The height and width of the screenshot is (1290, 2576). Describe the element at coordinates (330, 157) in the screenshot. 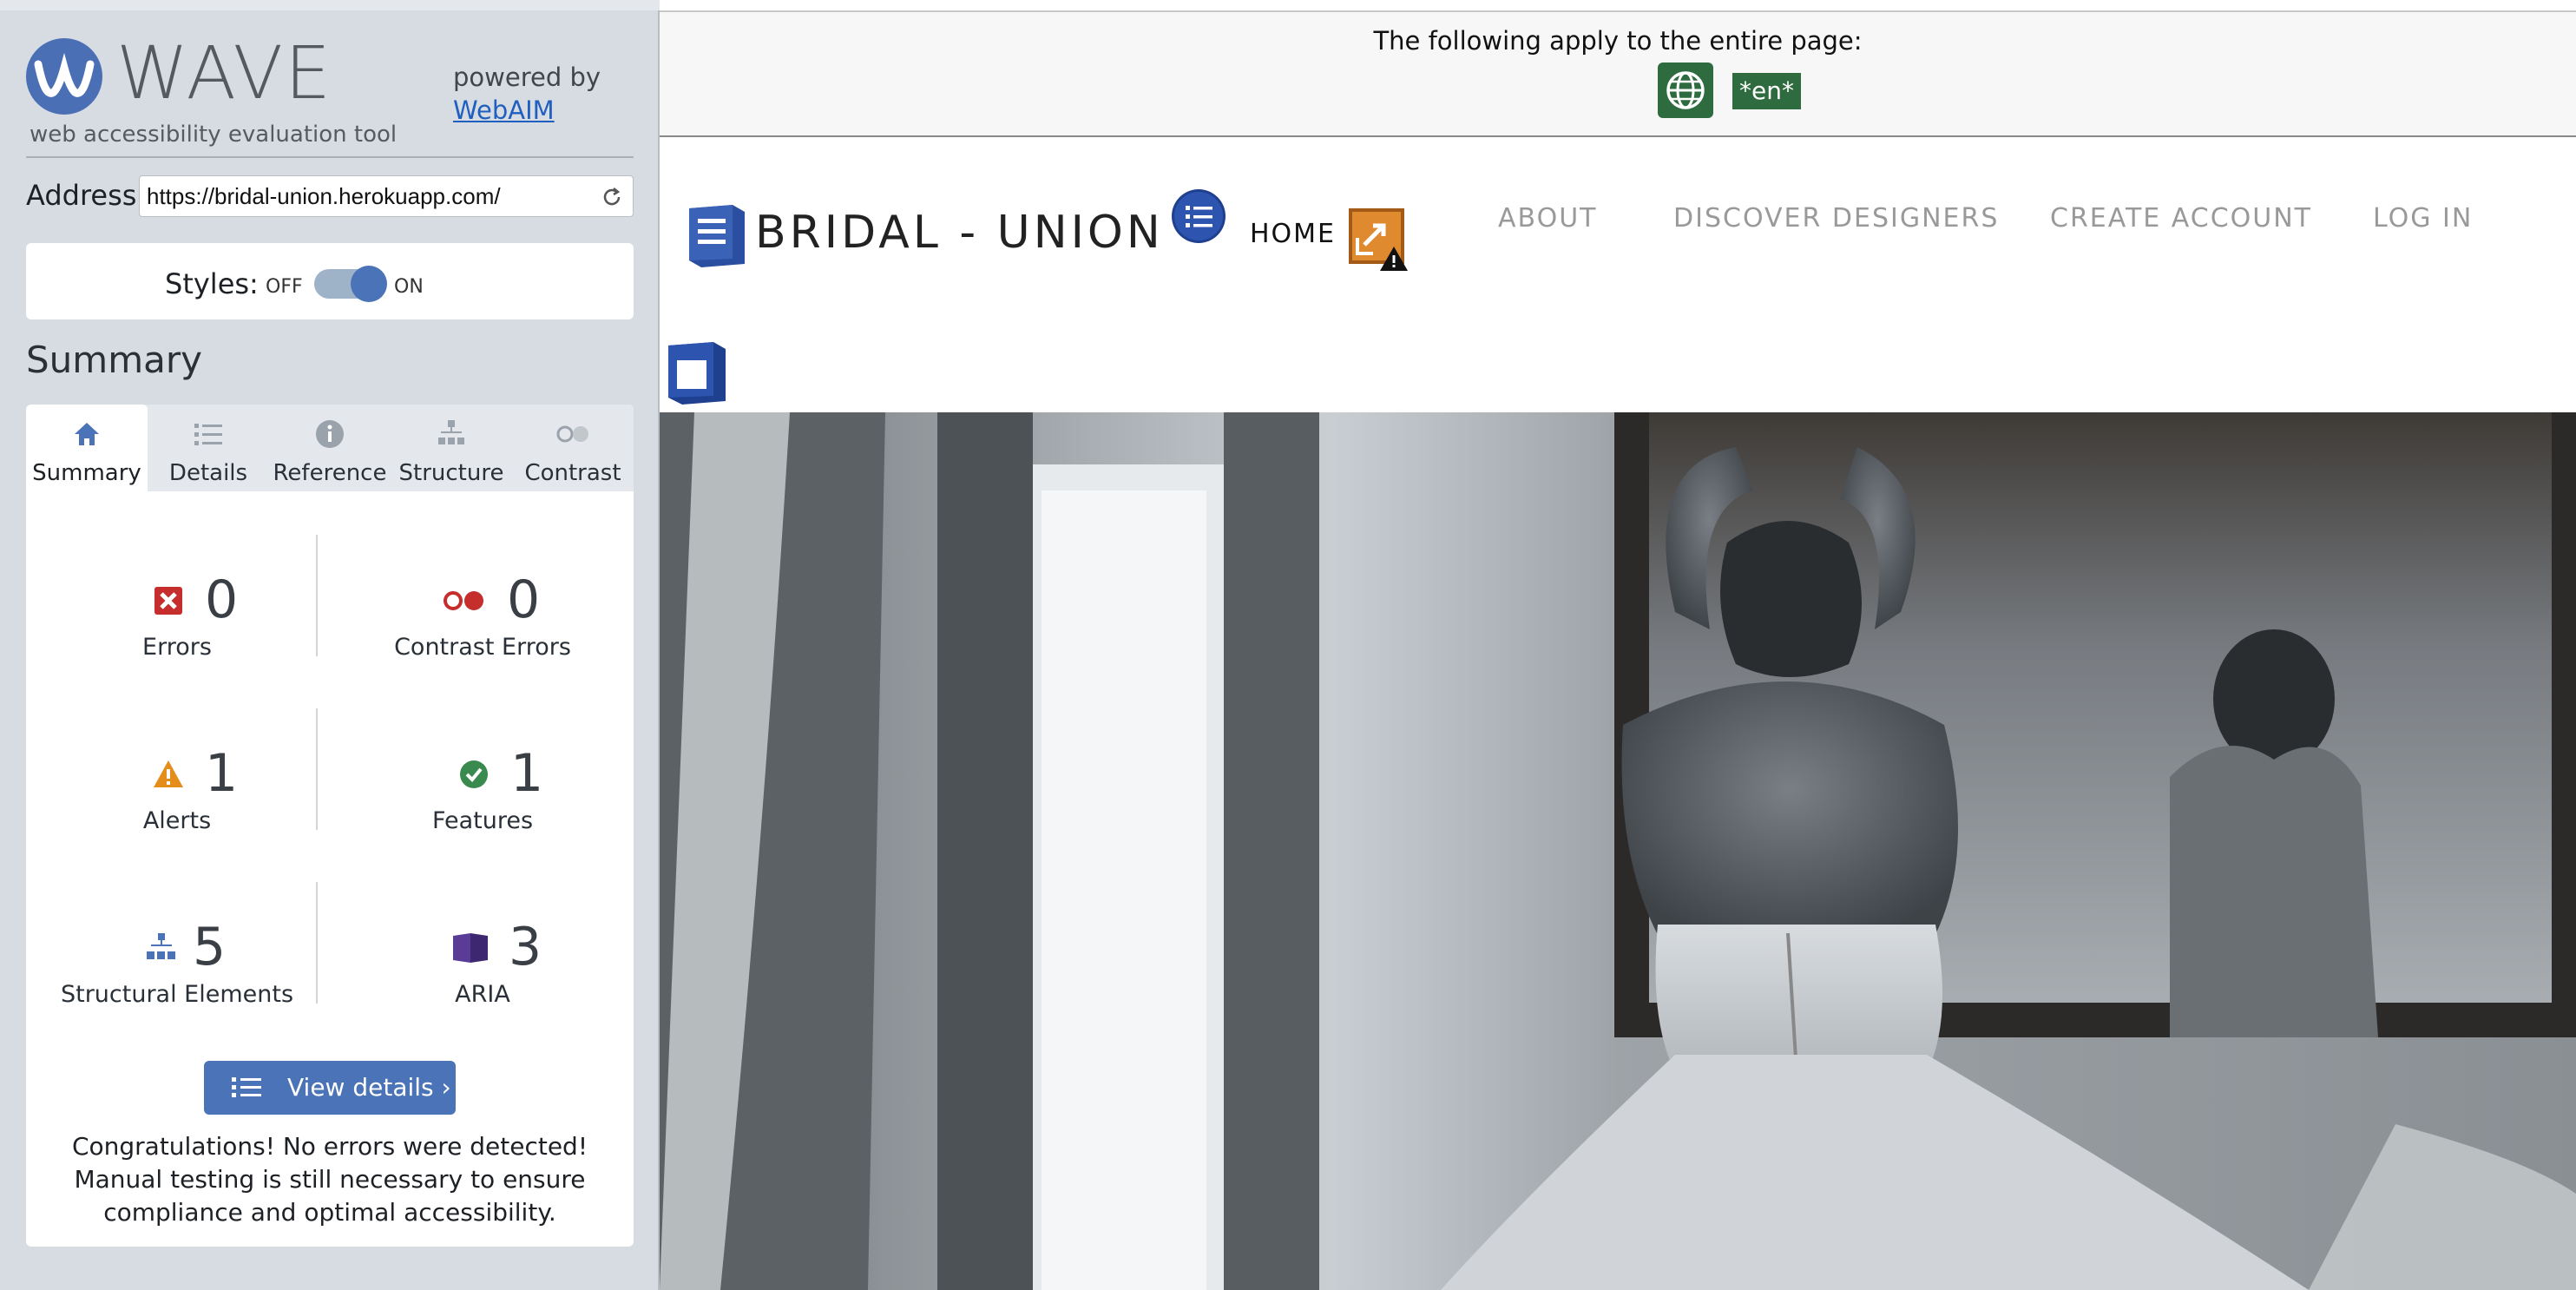

I see `sidebar-divider` at that location.